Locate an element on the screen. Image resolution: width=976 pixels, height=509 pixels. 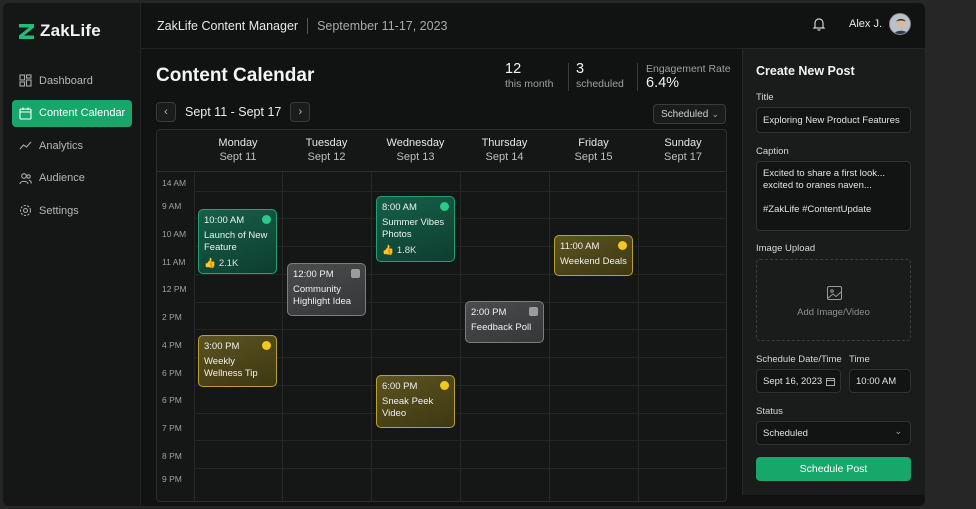
time-value: 10:00 AM is located at coordinates (876, 381).